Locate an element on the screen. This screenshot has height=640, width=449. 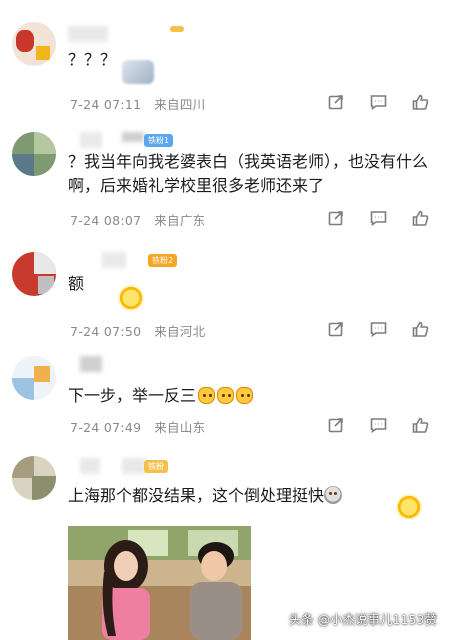
comment-location: 来自河北 is located at coordinates (180, 331).